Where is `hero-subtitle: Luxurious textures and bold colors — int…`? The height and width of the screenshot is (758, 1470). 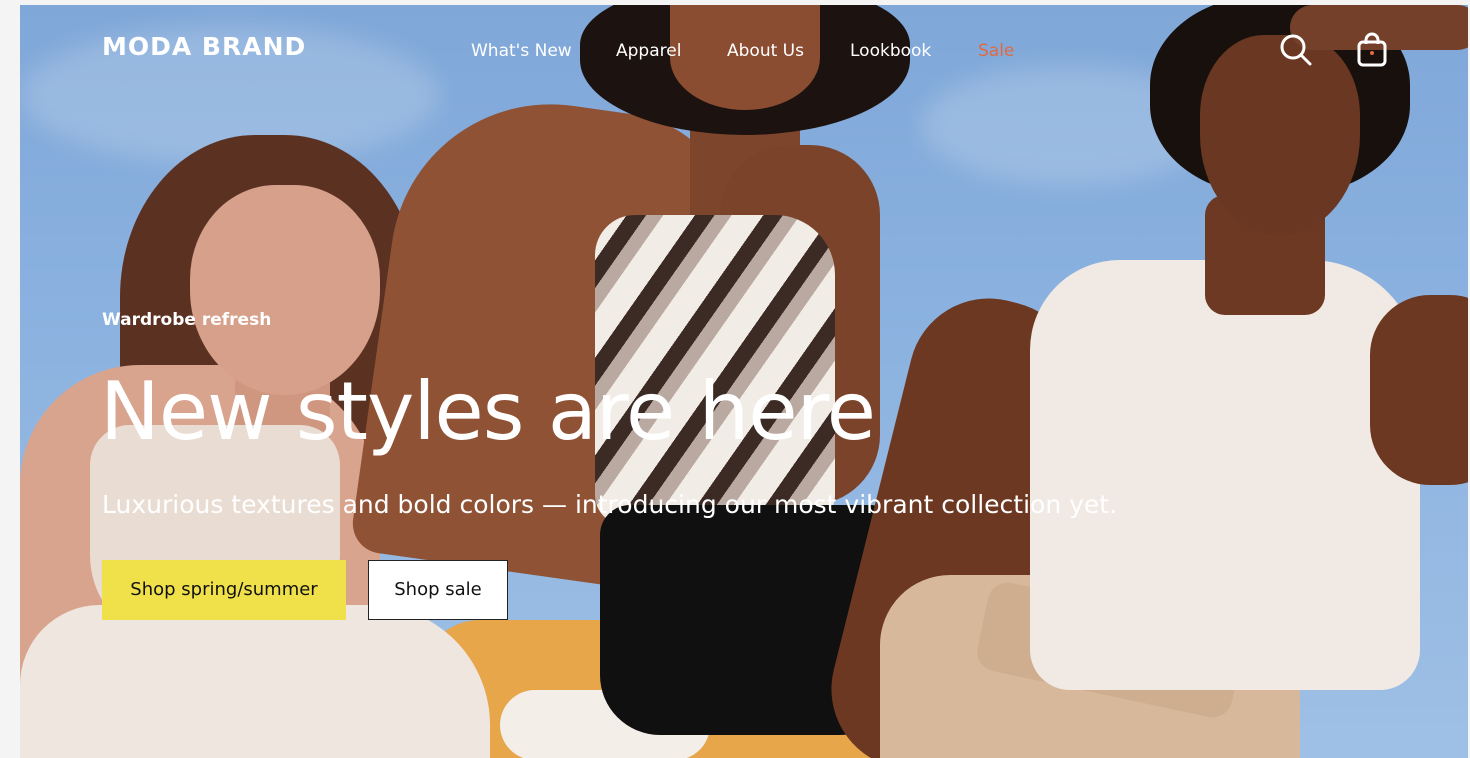 hero-subtitle: Luxurious textures and bold colors — int… is located at coordinates (610, 504).